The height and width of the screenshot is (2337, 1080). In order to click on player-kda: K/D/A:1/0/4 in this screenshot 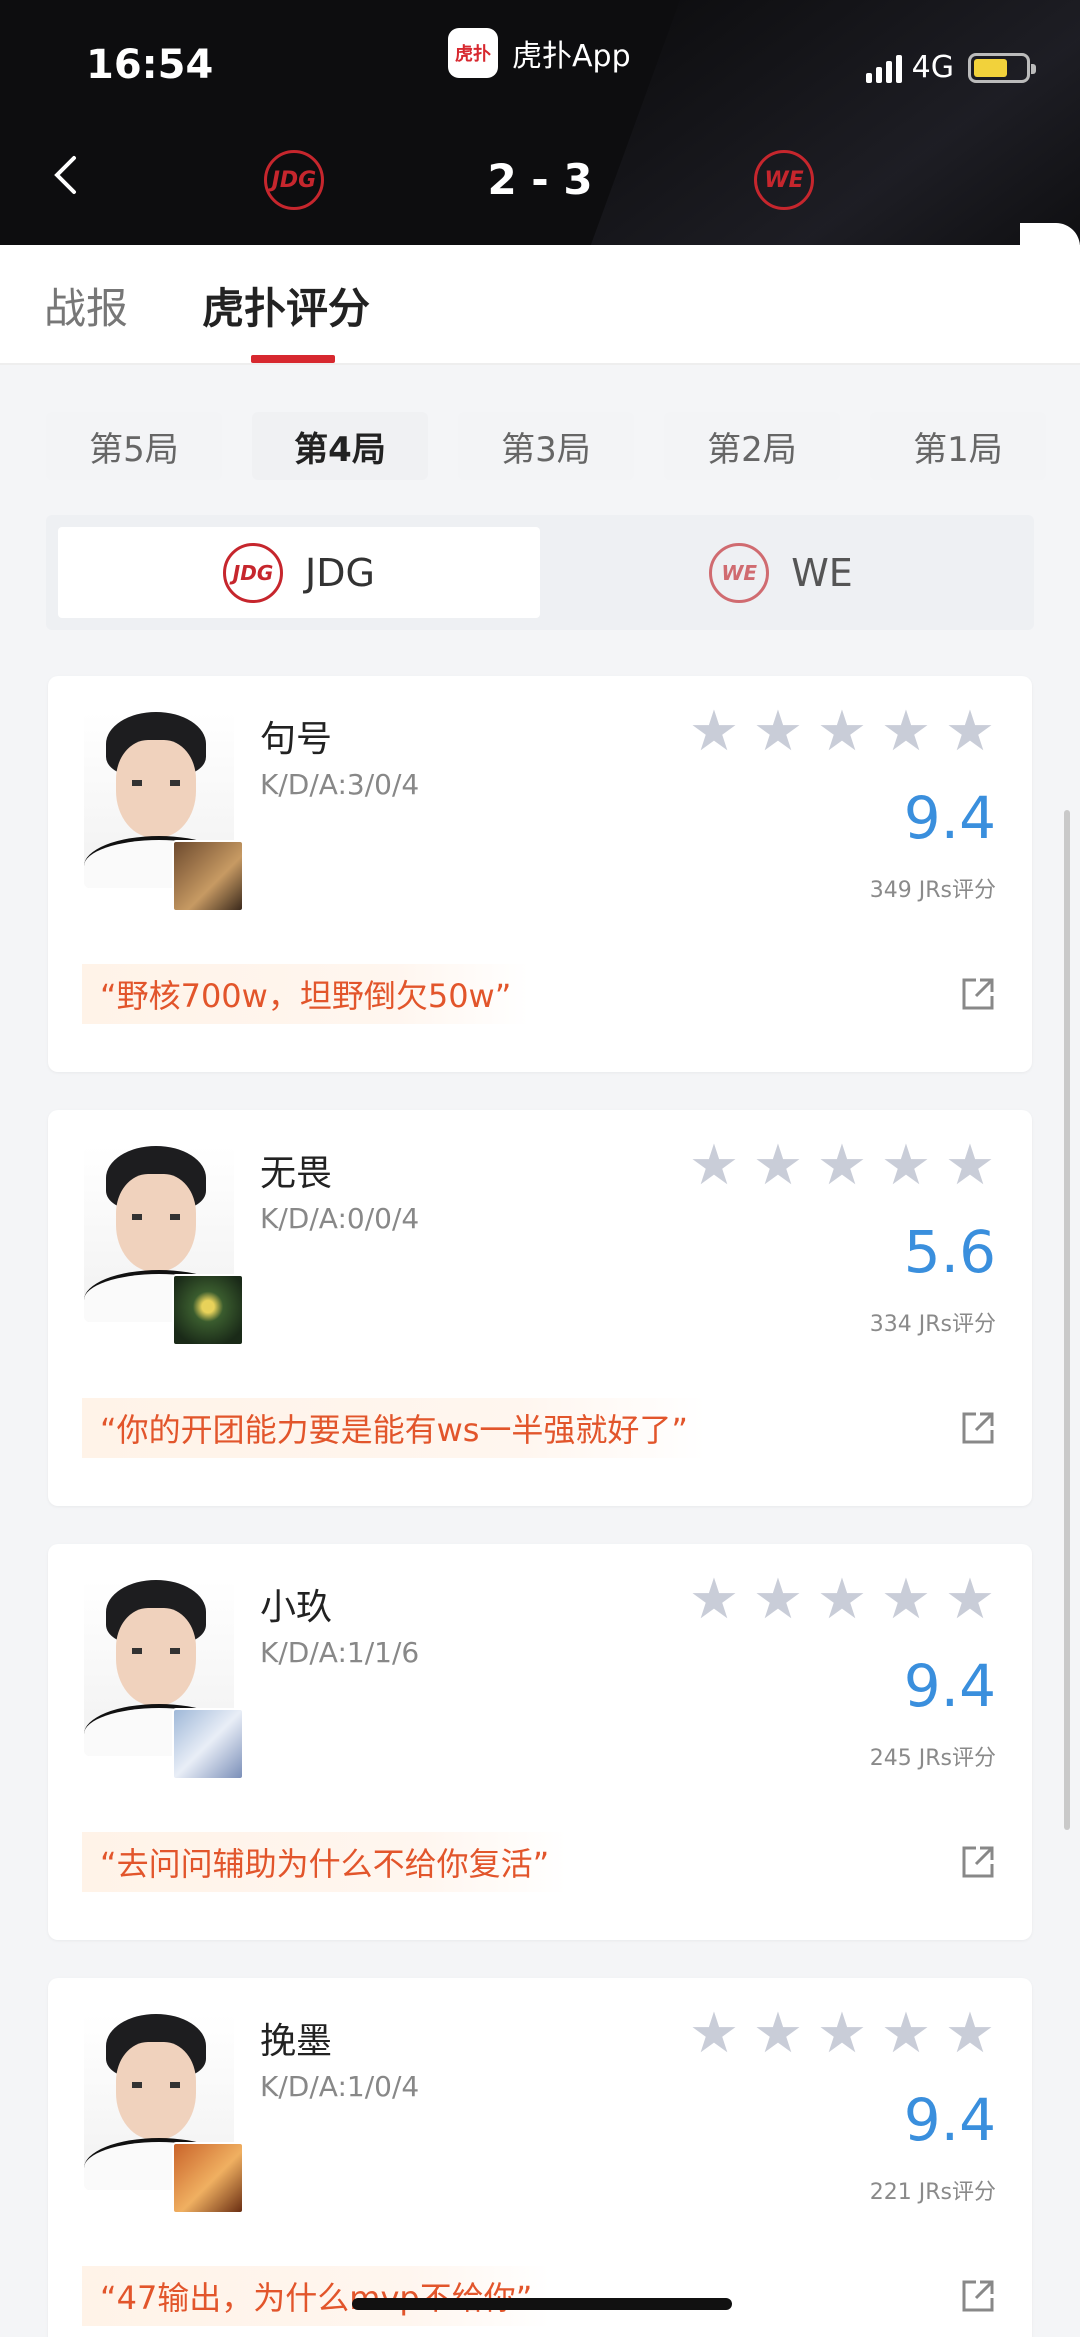, I will do `click(340, 2086)`.